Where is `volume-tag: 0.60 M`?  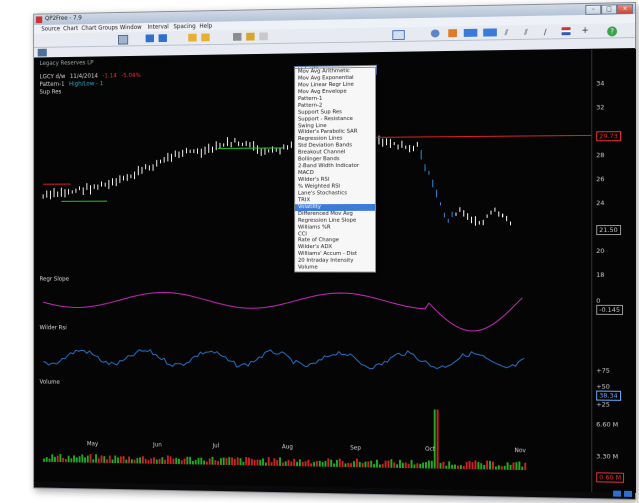 volume-tag: 0.60 M is located at coordinates (610, 477).